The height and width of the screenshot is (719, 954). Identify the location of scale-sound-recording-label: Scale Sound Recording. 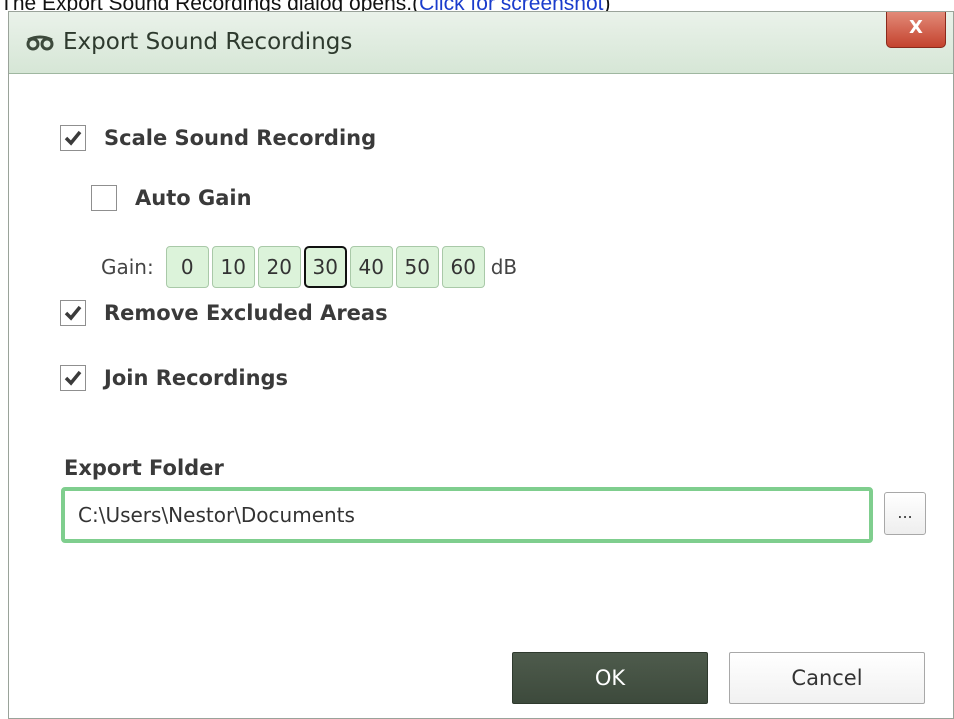
(240, 138).